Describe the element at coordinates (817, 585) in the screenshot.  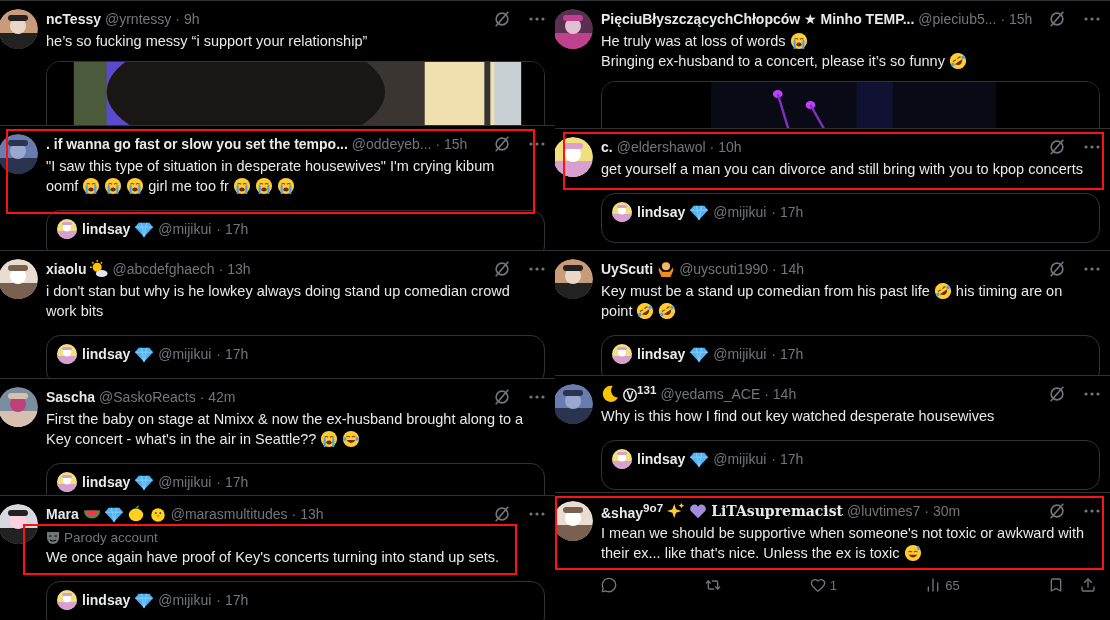
I see `like-icon` at that location.